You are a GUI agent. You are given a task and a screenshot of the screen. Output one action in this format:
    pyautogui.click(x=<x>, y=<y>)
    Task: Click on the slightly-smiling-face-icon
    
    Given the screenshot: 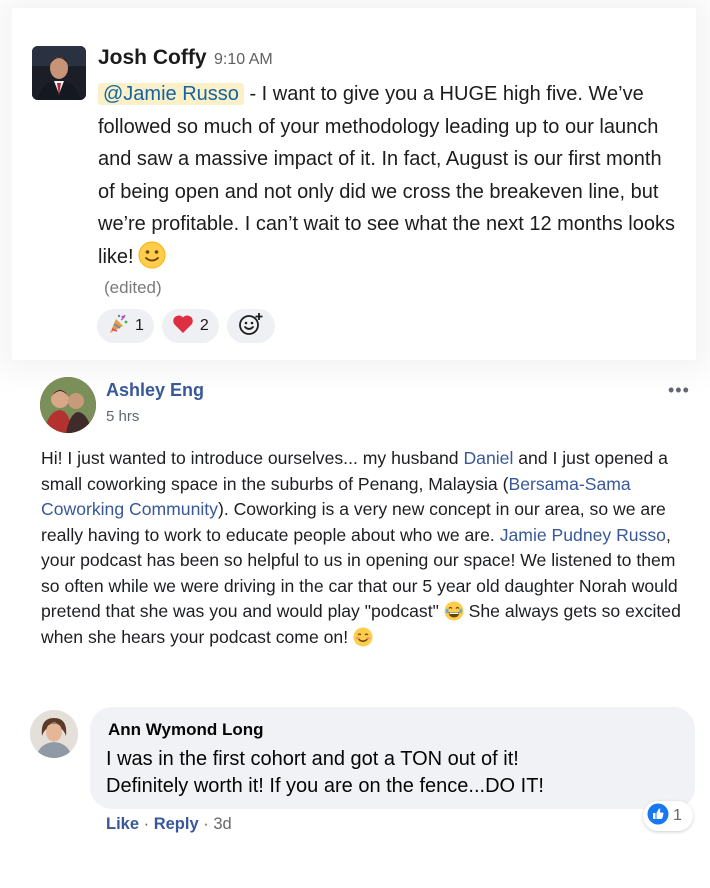 What is the action you would take?
    pyautogui.click(x=152, y=255)
    